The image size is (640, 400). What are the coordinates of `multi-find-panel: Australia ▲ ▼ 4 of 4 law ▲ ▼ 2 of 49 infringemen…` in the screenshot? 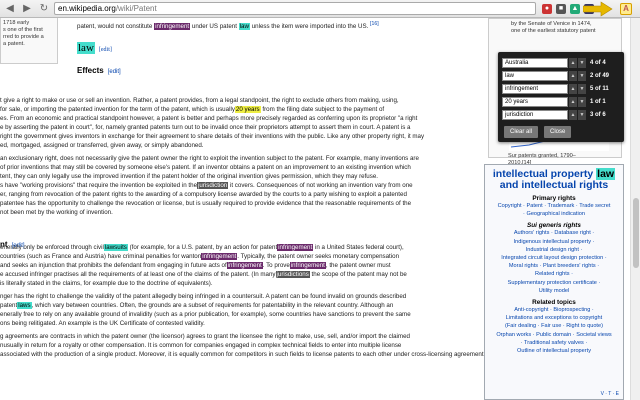 It's located at (561, 97).